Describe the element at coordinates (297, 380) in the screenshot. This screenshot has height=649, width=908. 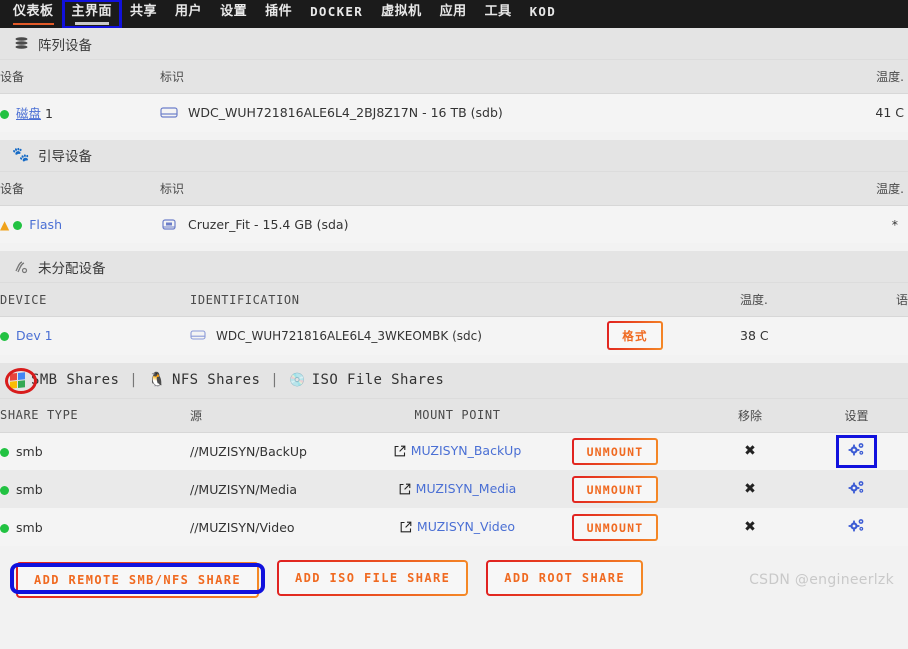
I see `disc-icon: 💿` at that location.